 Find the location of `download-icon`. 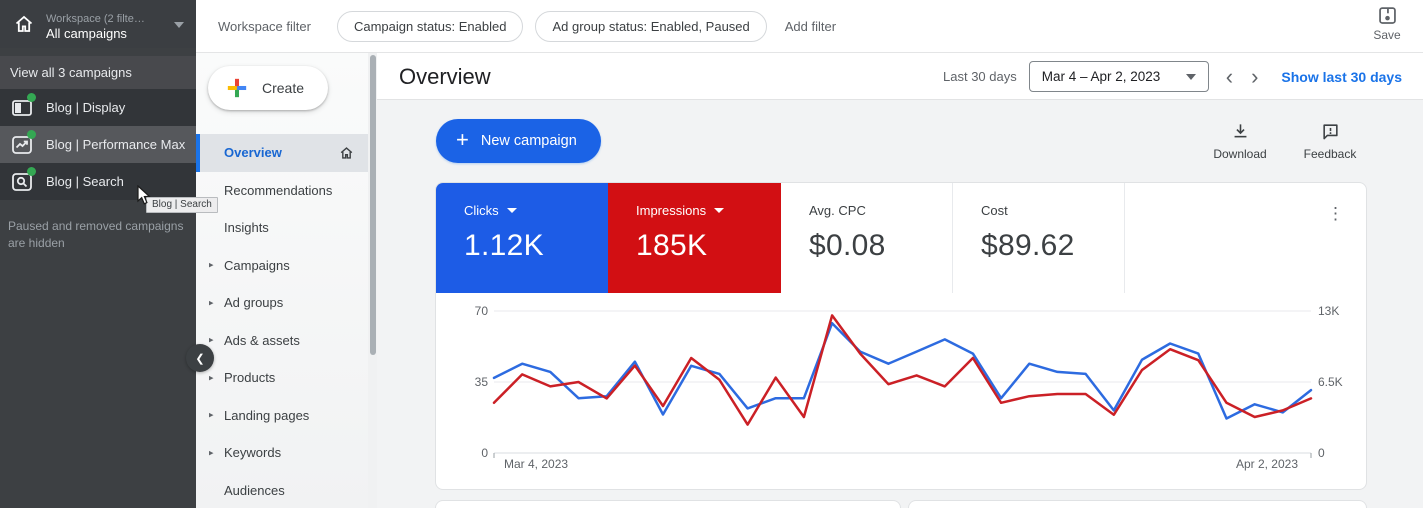

download-icon is located at coordinates (1240, 131).